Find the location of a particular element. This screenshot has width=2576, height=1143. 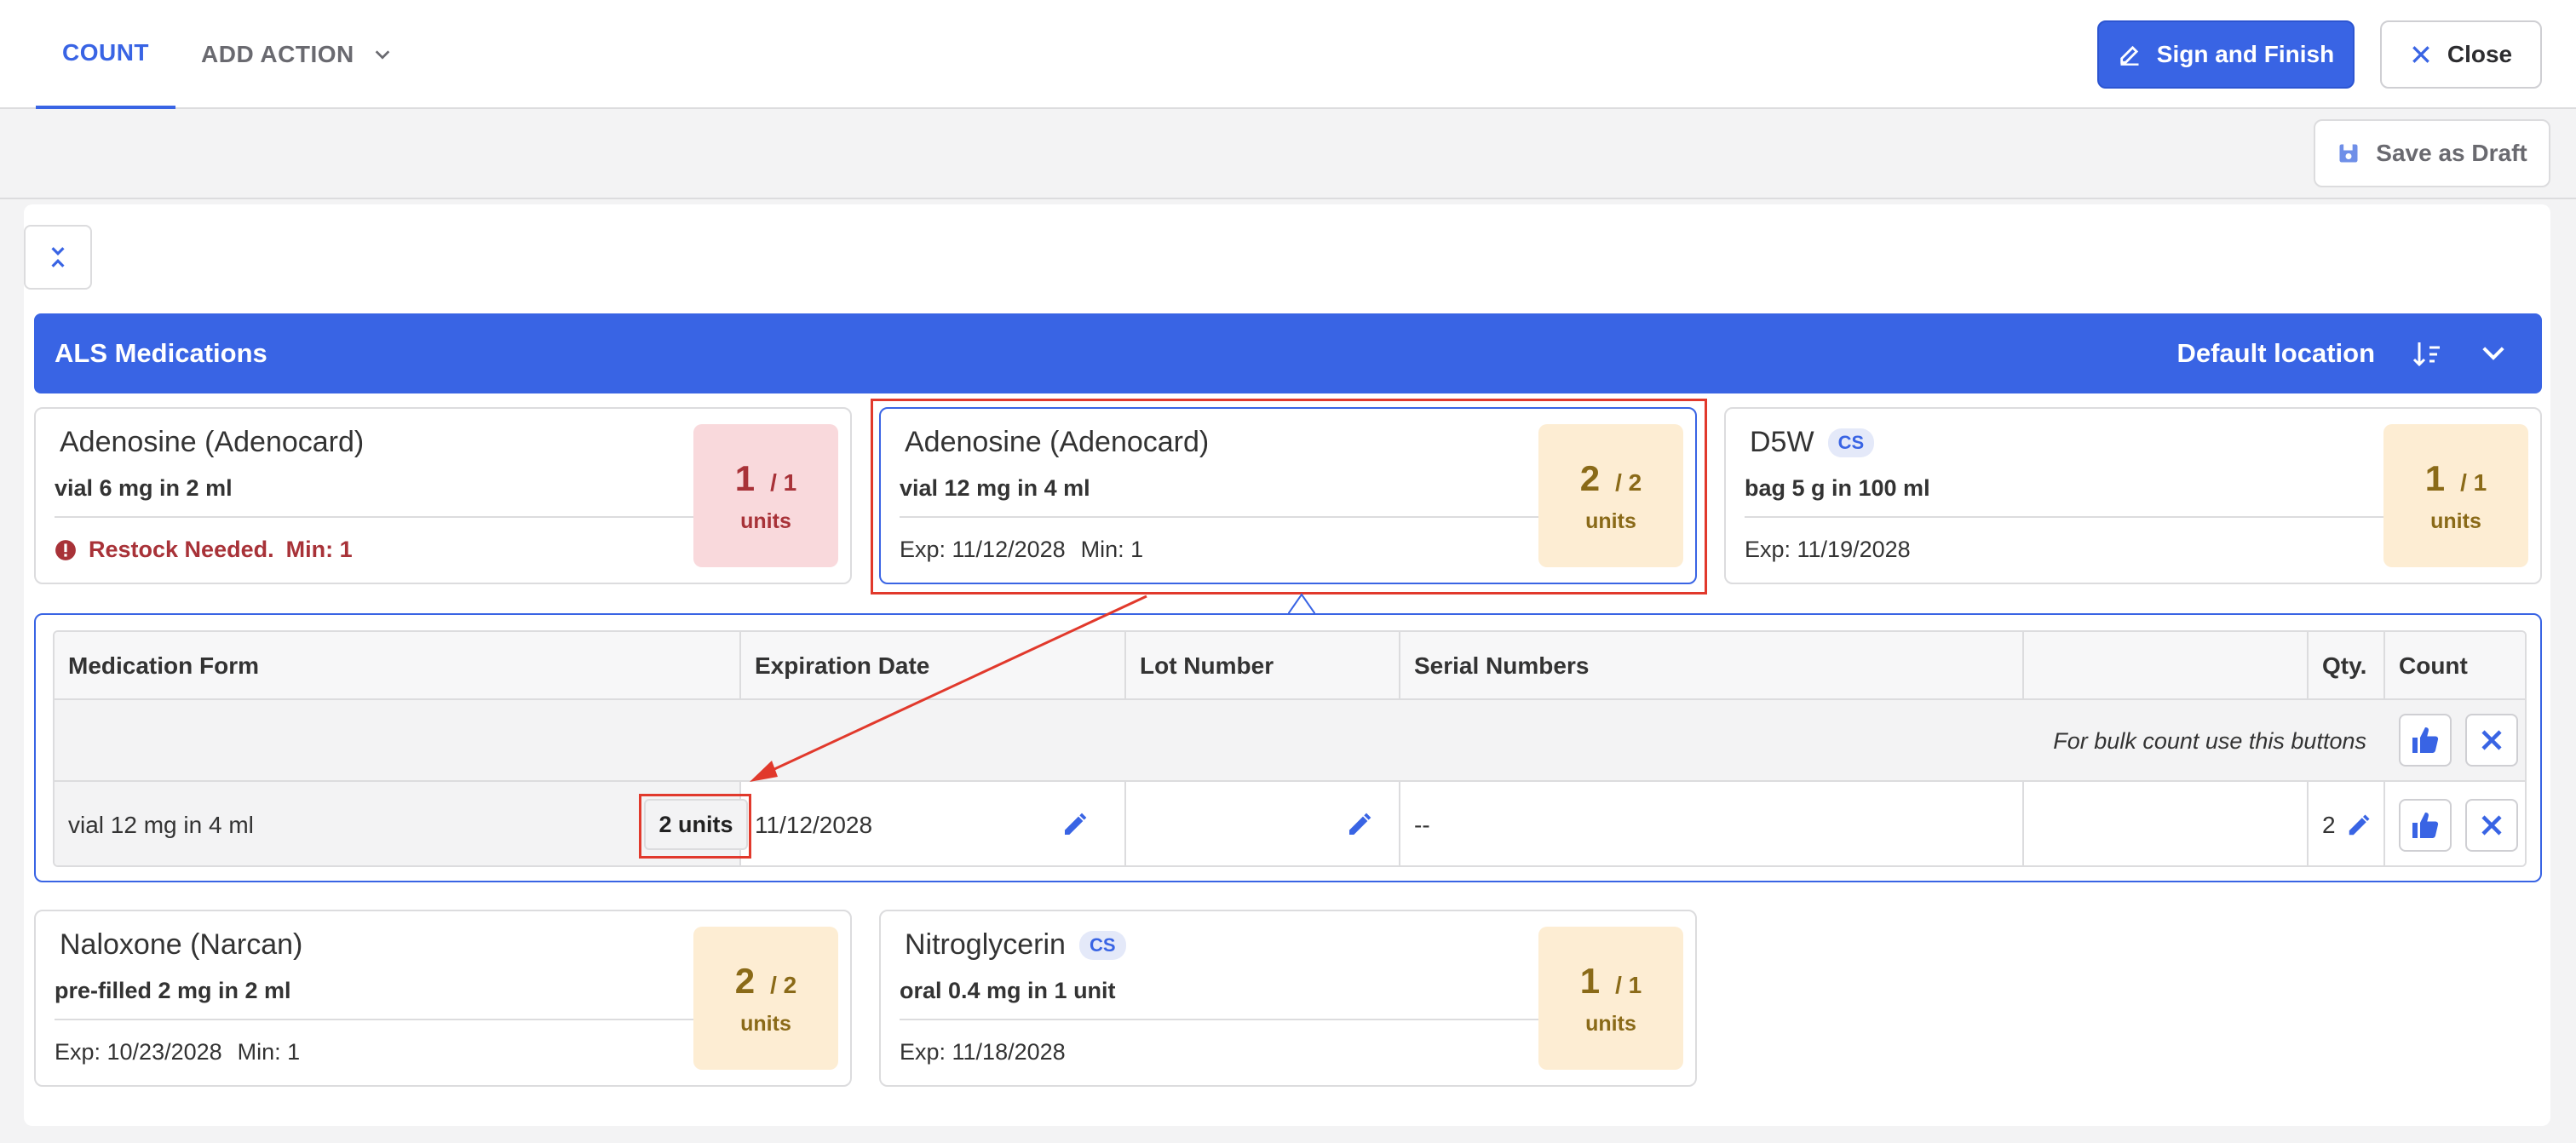

medication-form: pre-filled 2 mg in 2 ml is located at coordinates (173, 990).